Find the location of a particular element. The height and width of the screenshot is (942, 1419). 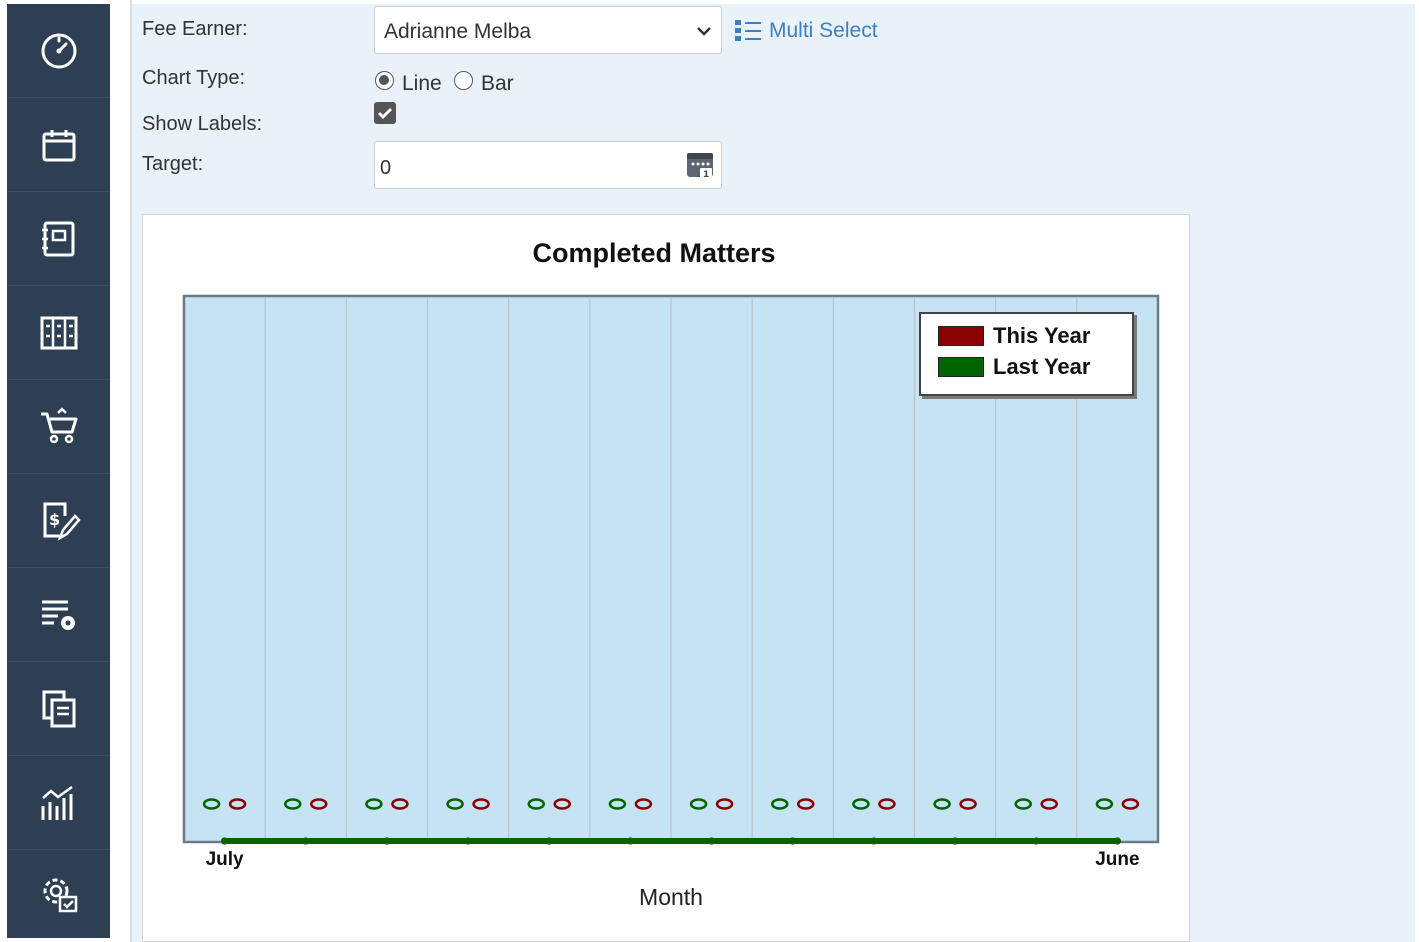

fee-earner-select: Adrianne Melba is located at coordinates (548, 30).